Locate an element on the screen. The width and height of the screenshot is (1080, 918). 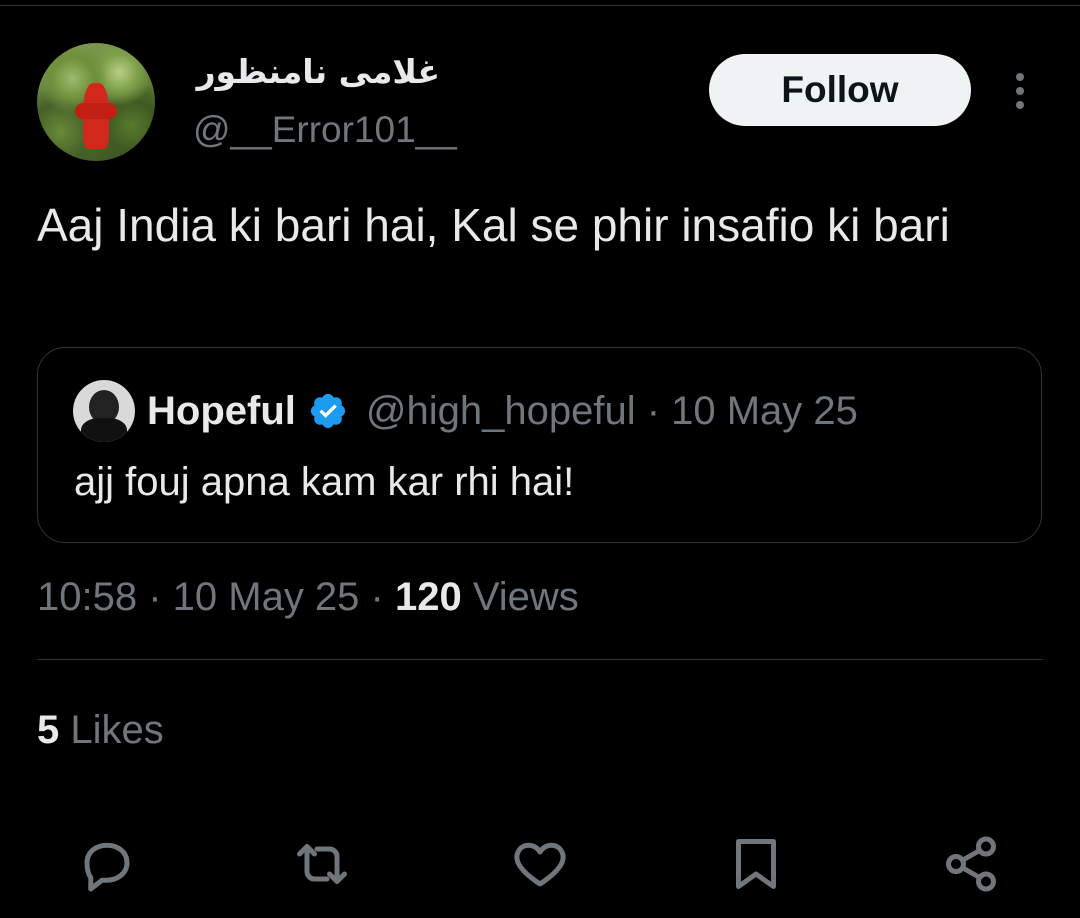
quoted-author-name: Hopeful is located at coordinates (221, 410).